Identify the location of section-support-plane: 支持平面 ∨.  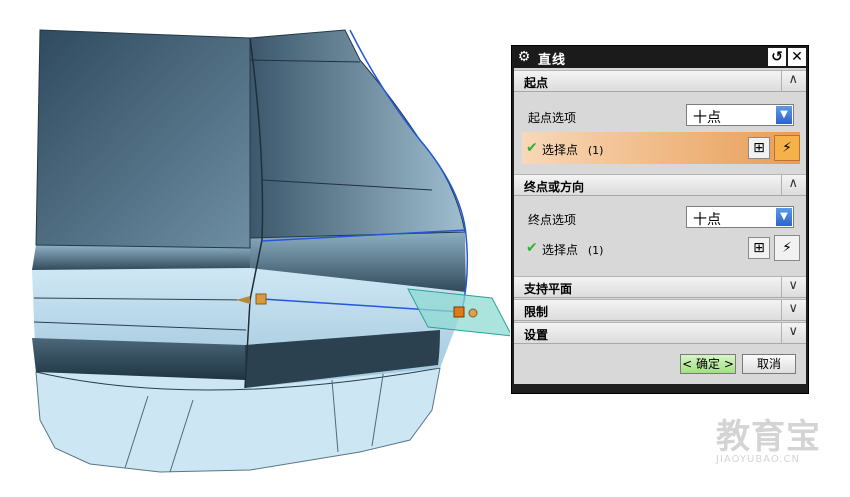
(660, 287).